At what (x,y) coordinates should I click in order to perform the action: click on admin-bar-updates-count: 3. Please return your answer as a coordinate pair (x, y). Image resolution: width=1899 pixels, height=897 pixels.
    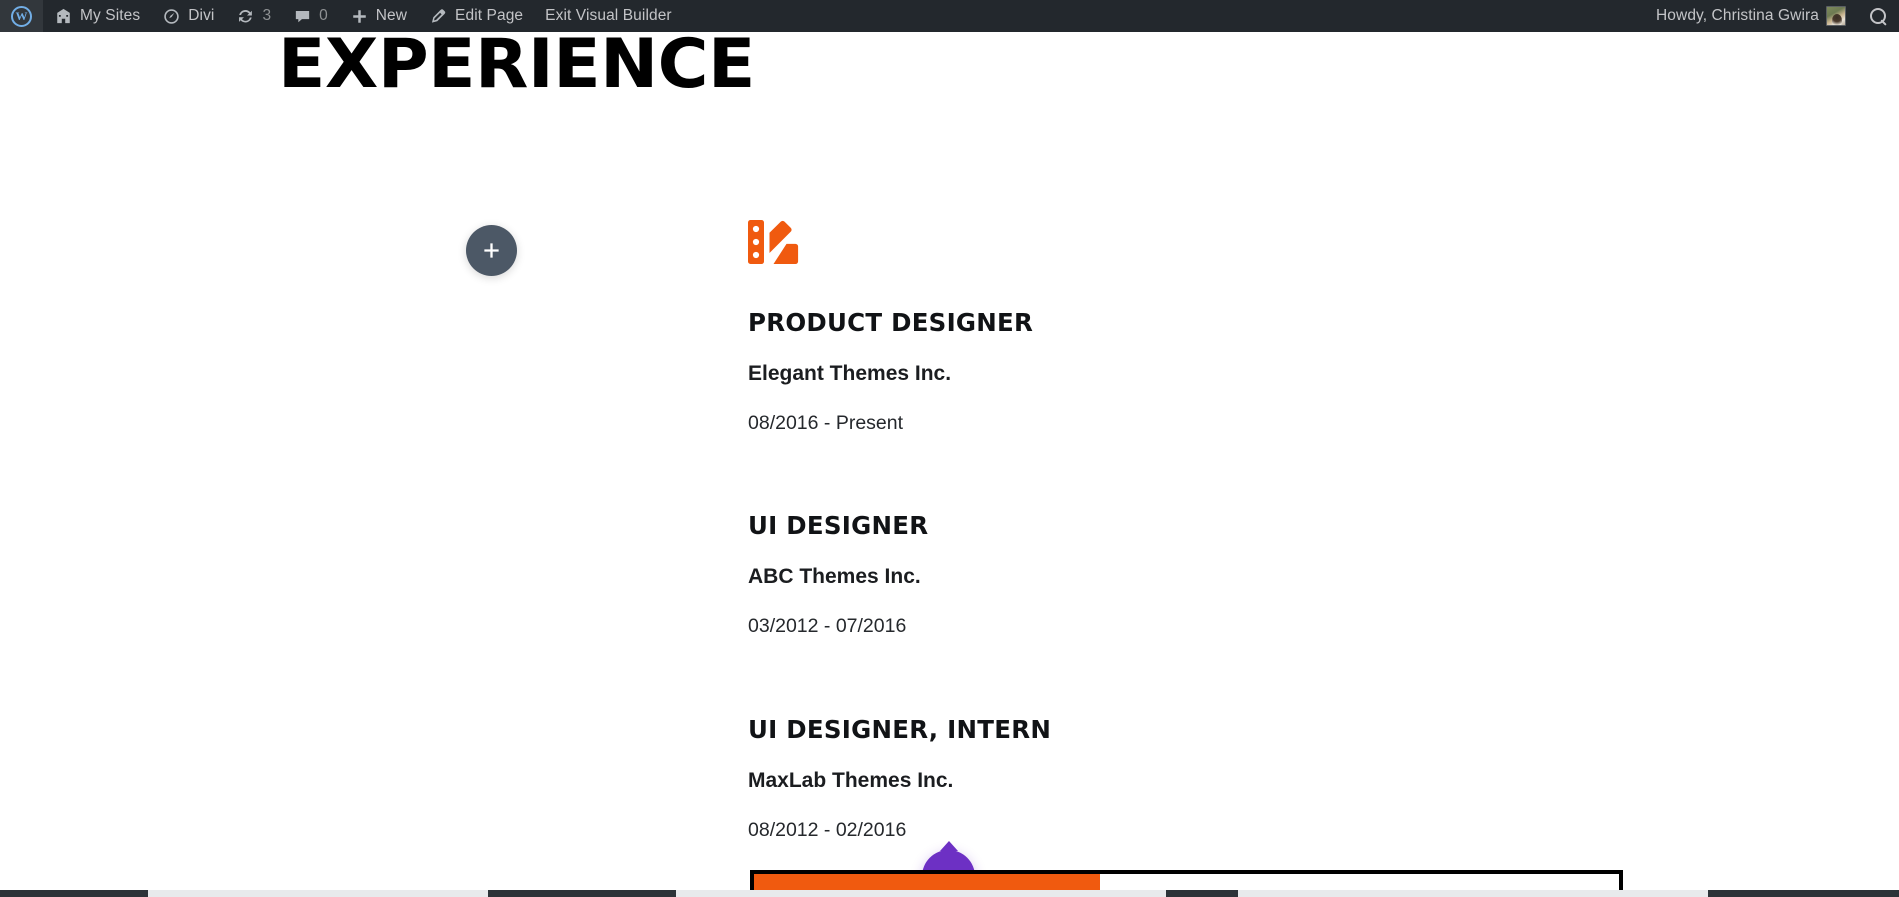
    Looking at the image, I should click on (267, 15).